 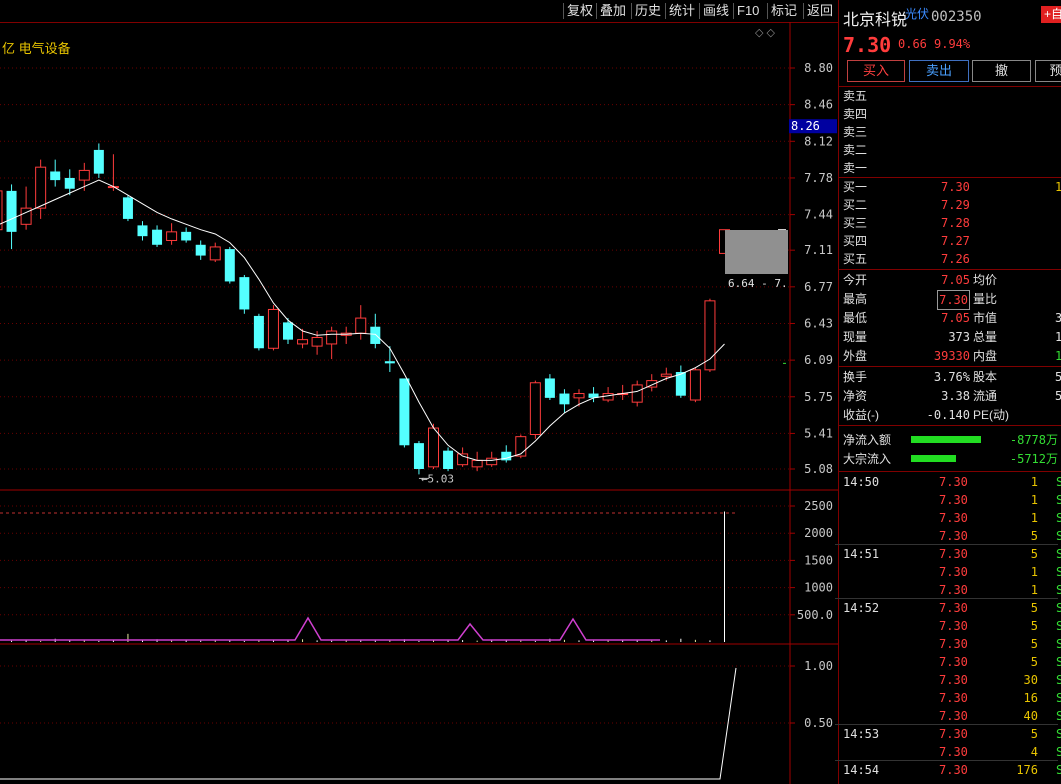 What do you see at coordinates (952, 482) in the screenshot?
I see `tick-row: 14:50 7.30 1 S` at bounding box center [952, 482].